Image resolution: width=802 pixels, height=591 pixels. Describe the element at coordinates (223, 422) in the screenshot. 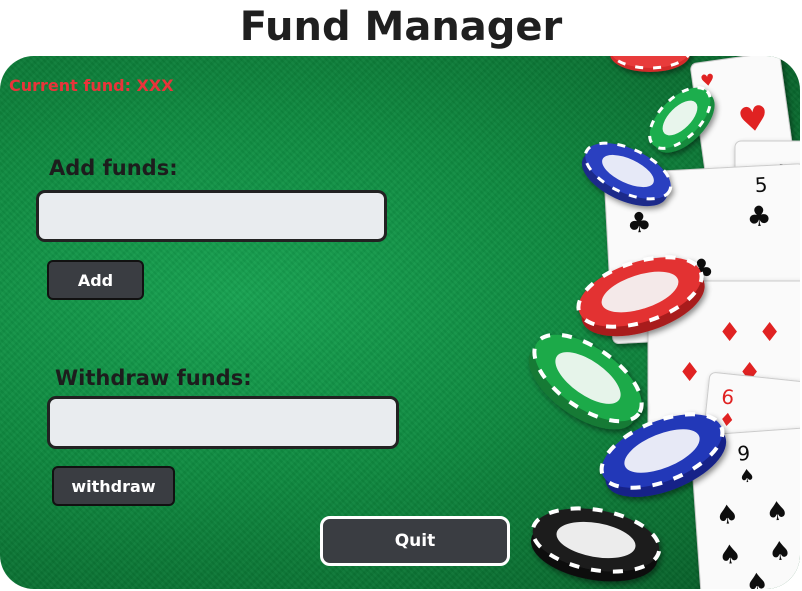

I see `withdraw-funds-input` at that location.